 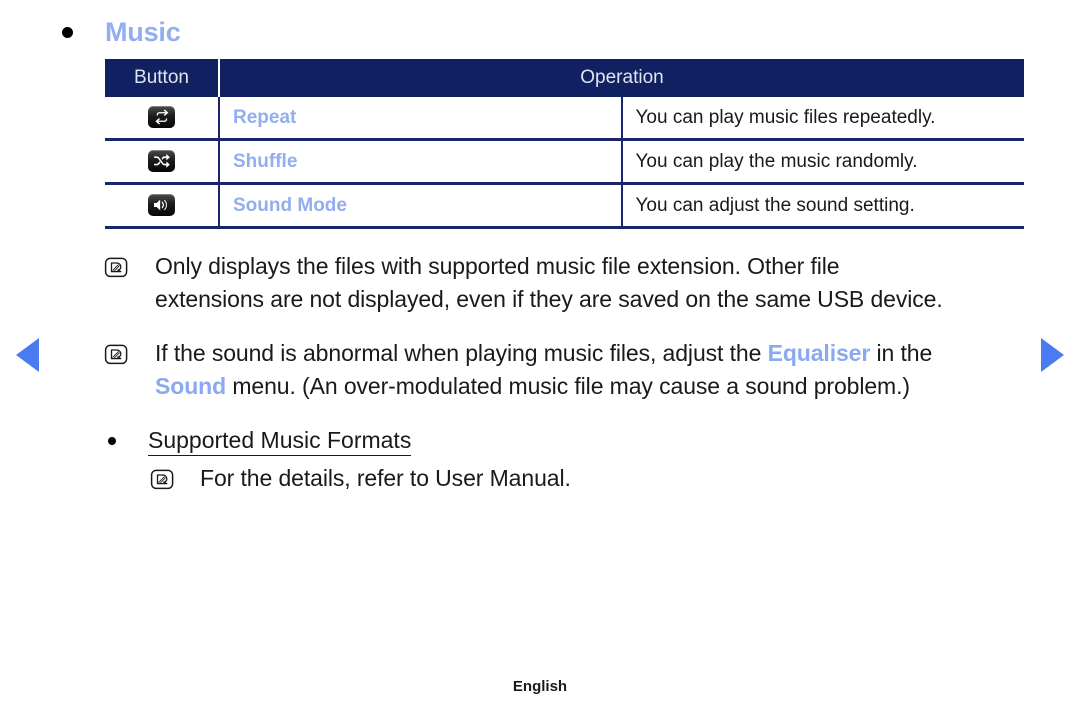 I want to click on page-title-text: Music, so click(x=143, y=32).